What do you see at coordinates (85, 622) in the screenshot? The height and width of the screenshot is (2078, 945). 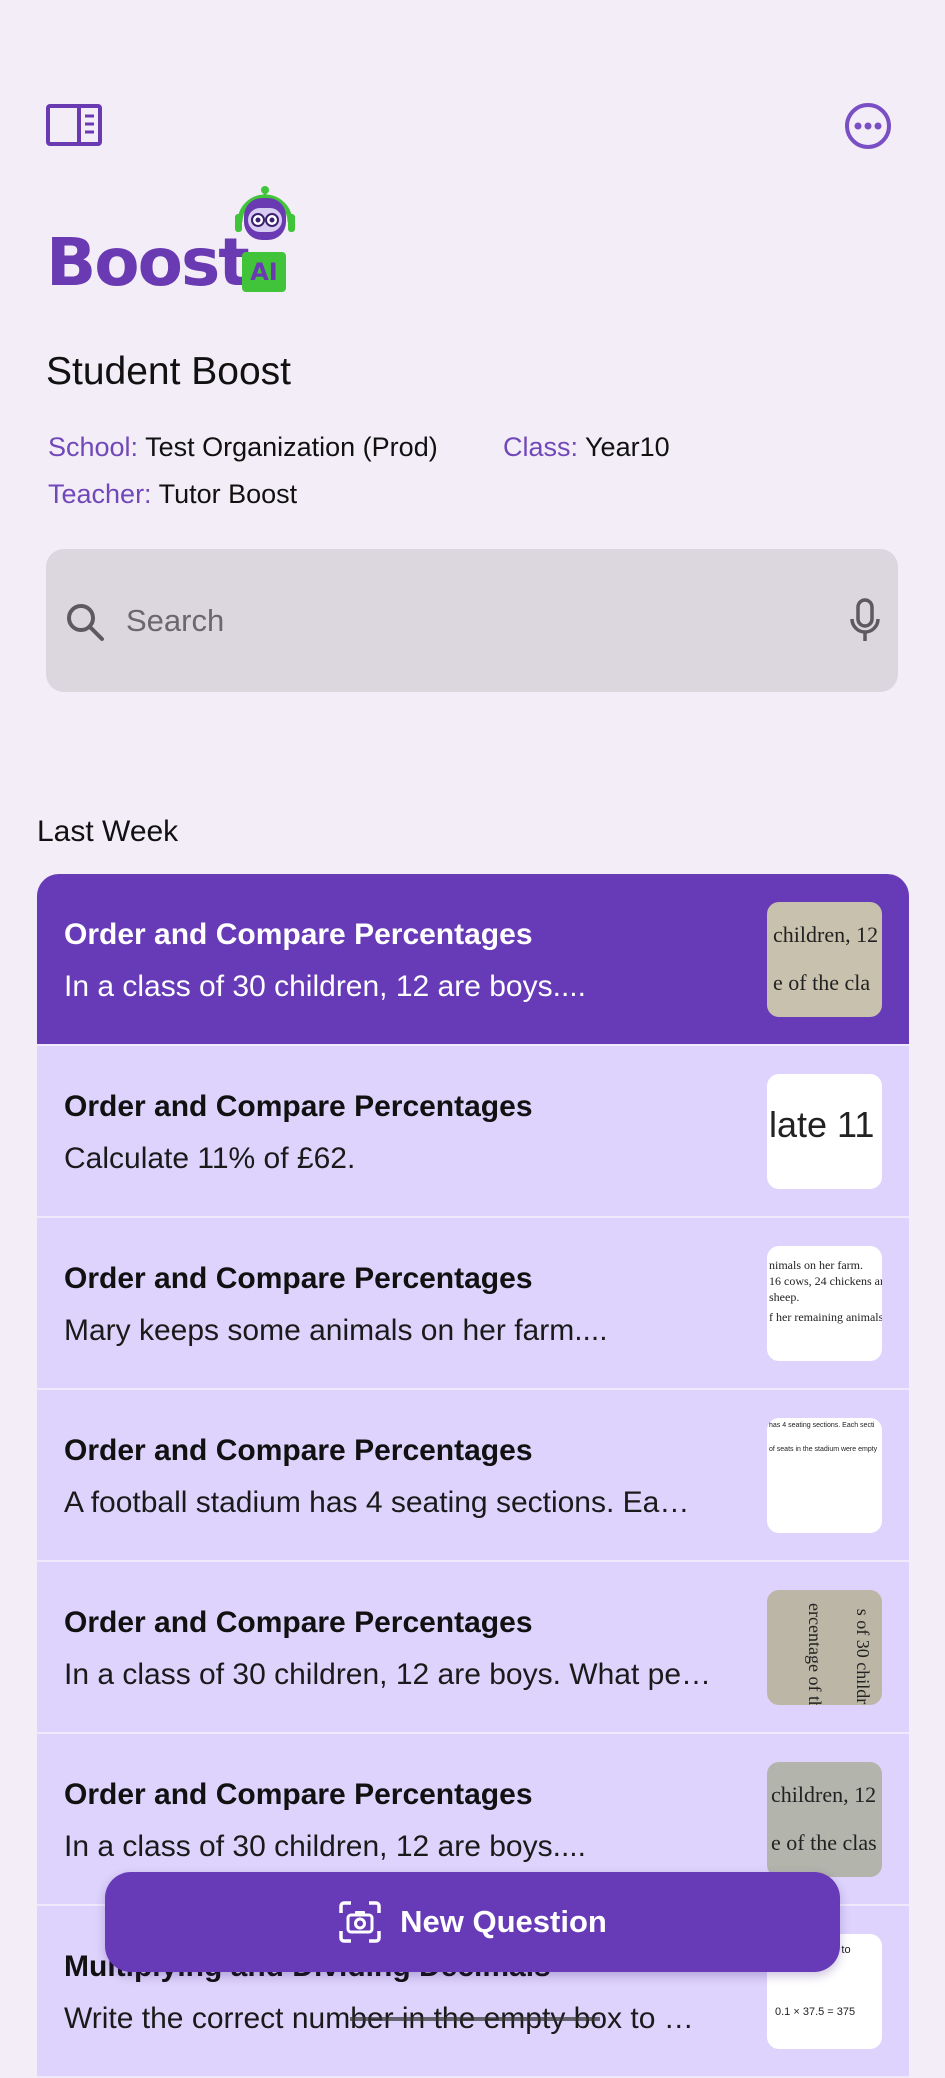 I see `search-icon` at bounding box center [85, 622].